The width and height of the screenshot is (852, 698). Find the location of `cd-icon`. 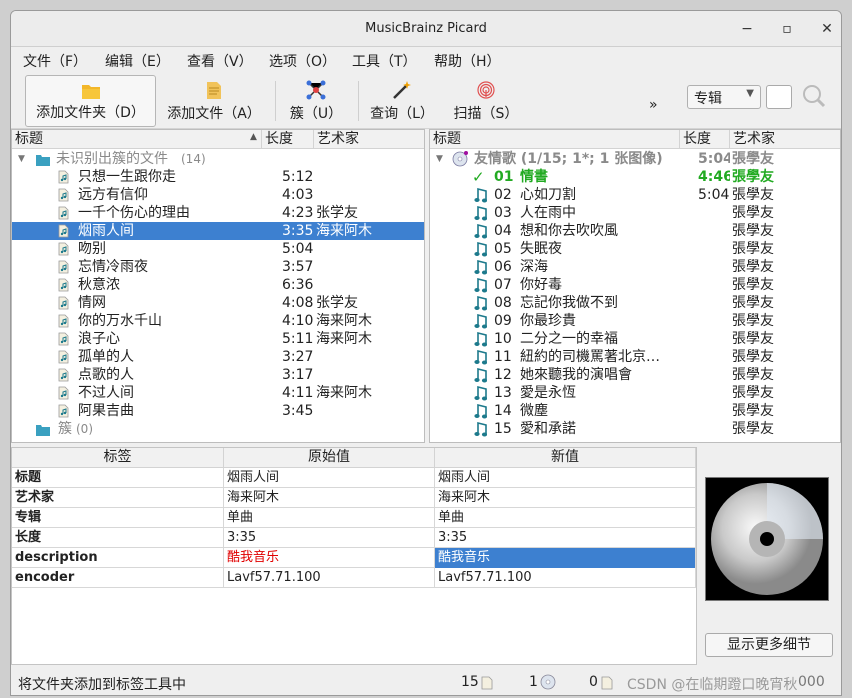

cd-icon is located at coordinates (767, 539).